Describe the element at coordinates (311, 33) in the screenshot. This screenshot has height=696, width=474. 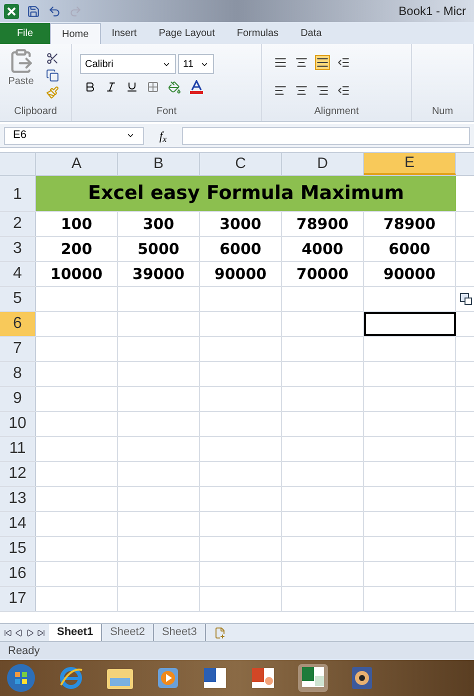
I see `ribbon-tab: Data` at that location.